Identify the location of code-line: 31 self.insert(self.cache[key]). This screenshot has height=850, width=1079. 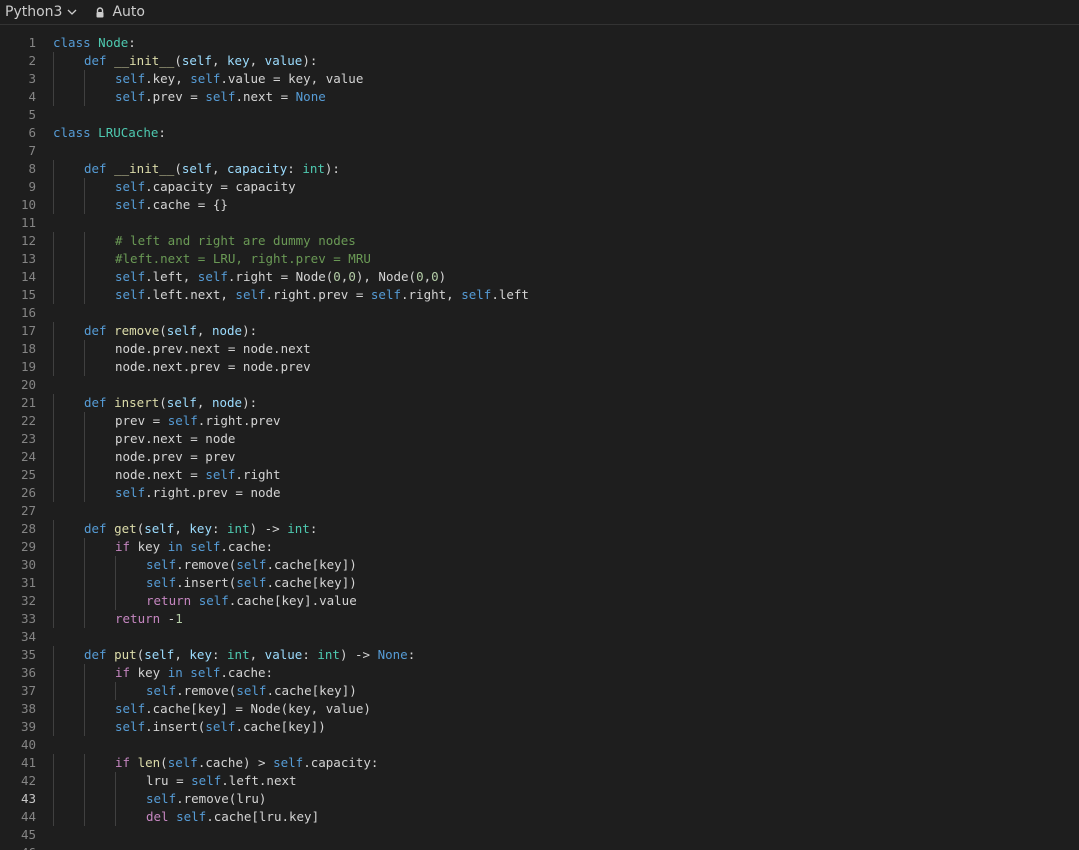
(539, 583).